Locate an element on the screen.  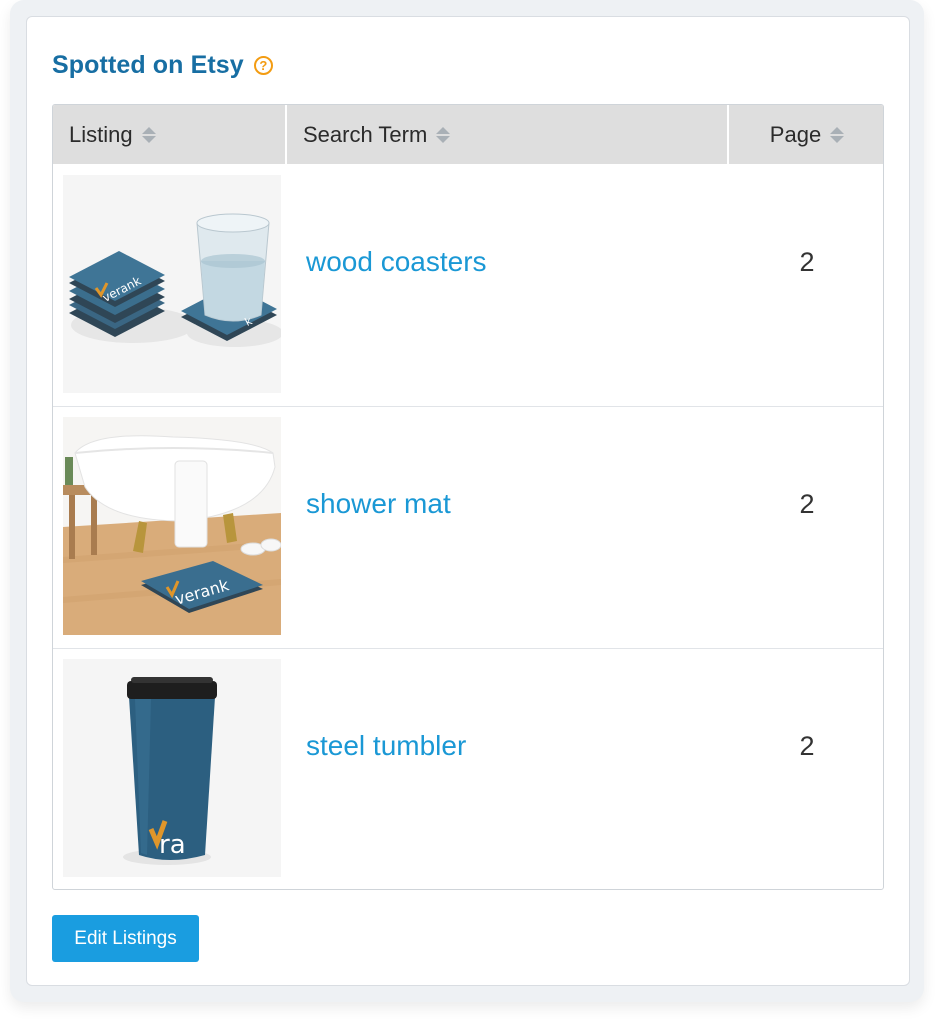
table-header: Listing Search Term Page is located at coordinates (468, 134).